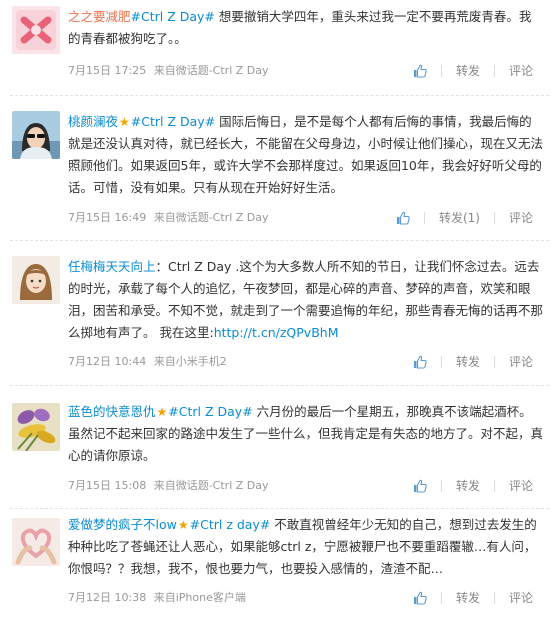 Image resolution: width=557 pixels, height=624 pixels. What do you see at coordinates (200, 597) in the screenshot?
I see `post-source: 来自iPhone客户端` at bounding box center [200, 597].